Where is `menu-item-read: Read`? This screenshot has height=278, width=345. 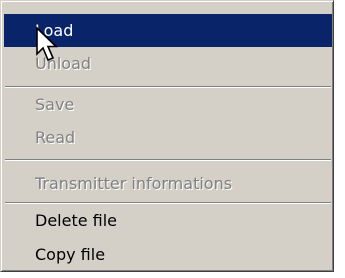
menu-item-read: Read is located at coordinates (168, 137).